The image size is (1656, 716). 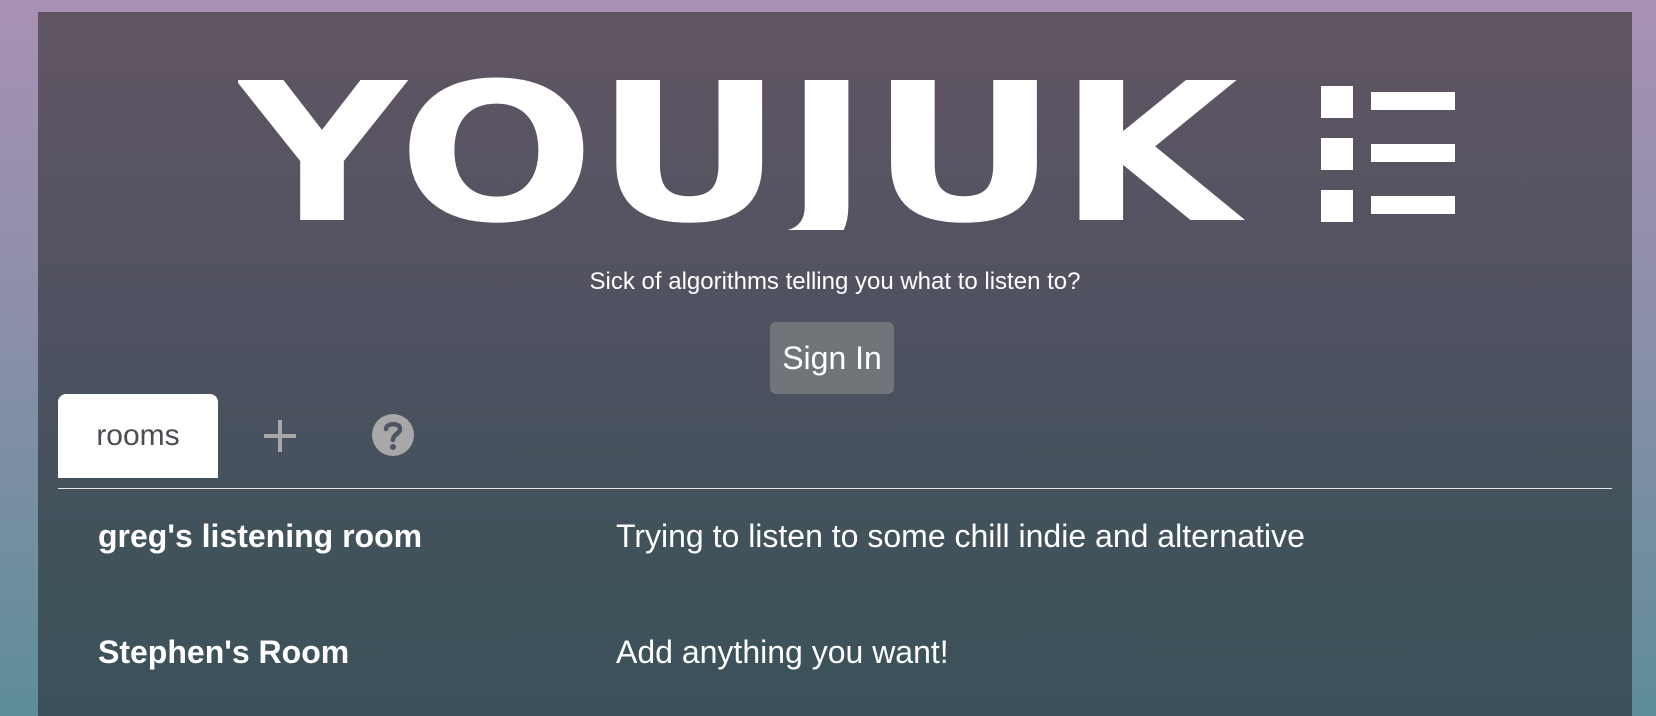 I want to click on plus-icon, so click(x=280, y=436).